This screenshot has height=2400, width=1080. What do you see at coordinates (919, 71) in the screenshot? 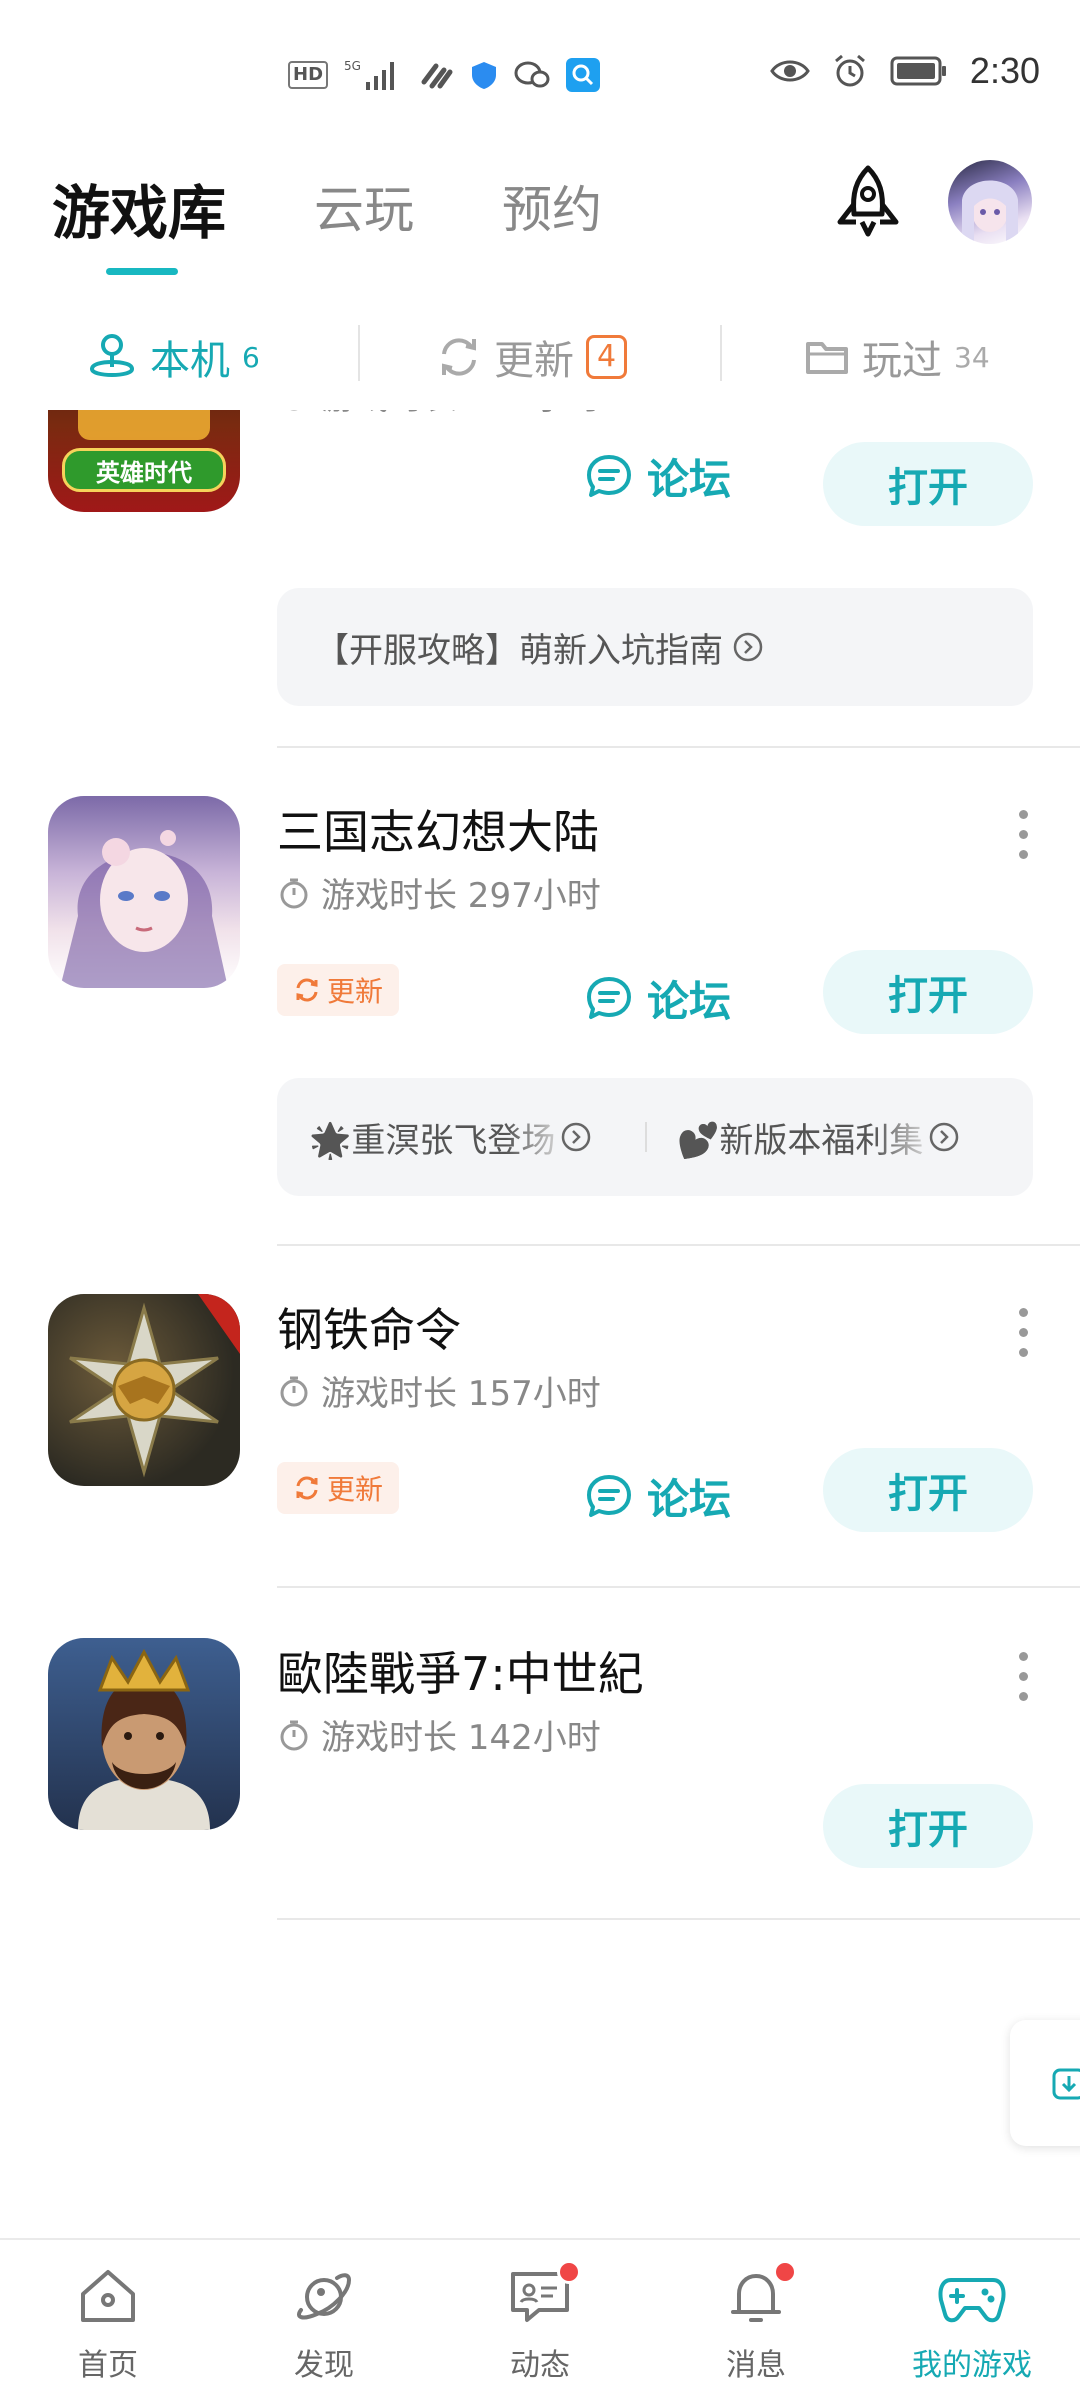
I see `battery-icon` at bounding box center [919, 71].